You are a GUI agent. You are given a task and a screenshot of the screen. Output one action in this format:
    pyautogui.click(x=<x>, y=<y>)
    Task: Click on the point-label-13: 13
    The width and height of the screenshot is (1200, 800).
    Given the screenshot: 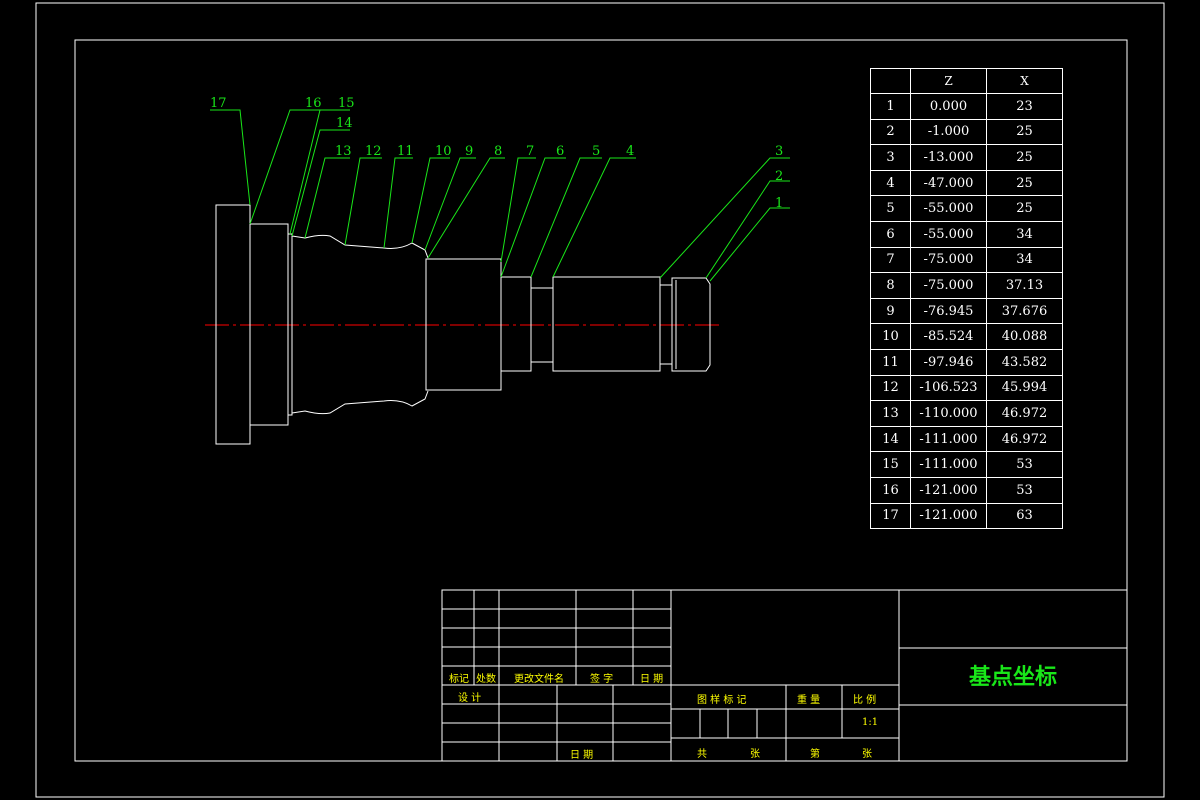 What is the action you would take?
    pyautogui.click(x=343, y=151)
    